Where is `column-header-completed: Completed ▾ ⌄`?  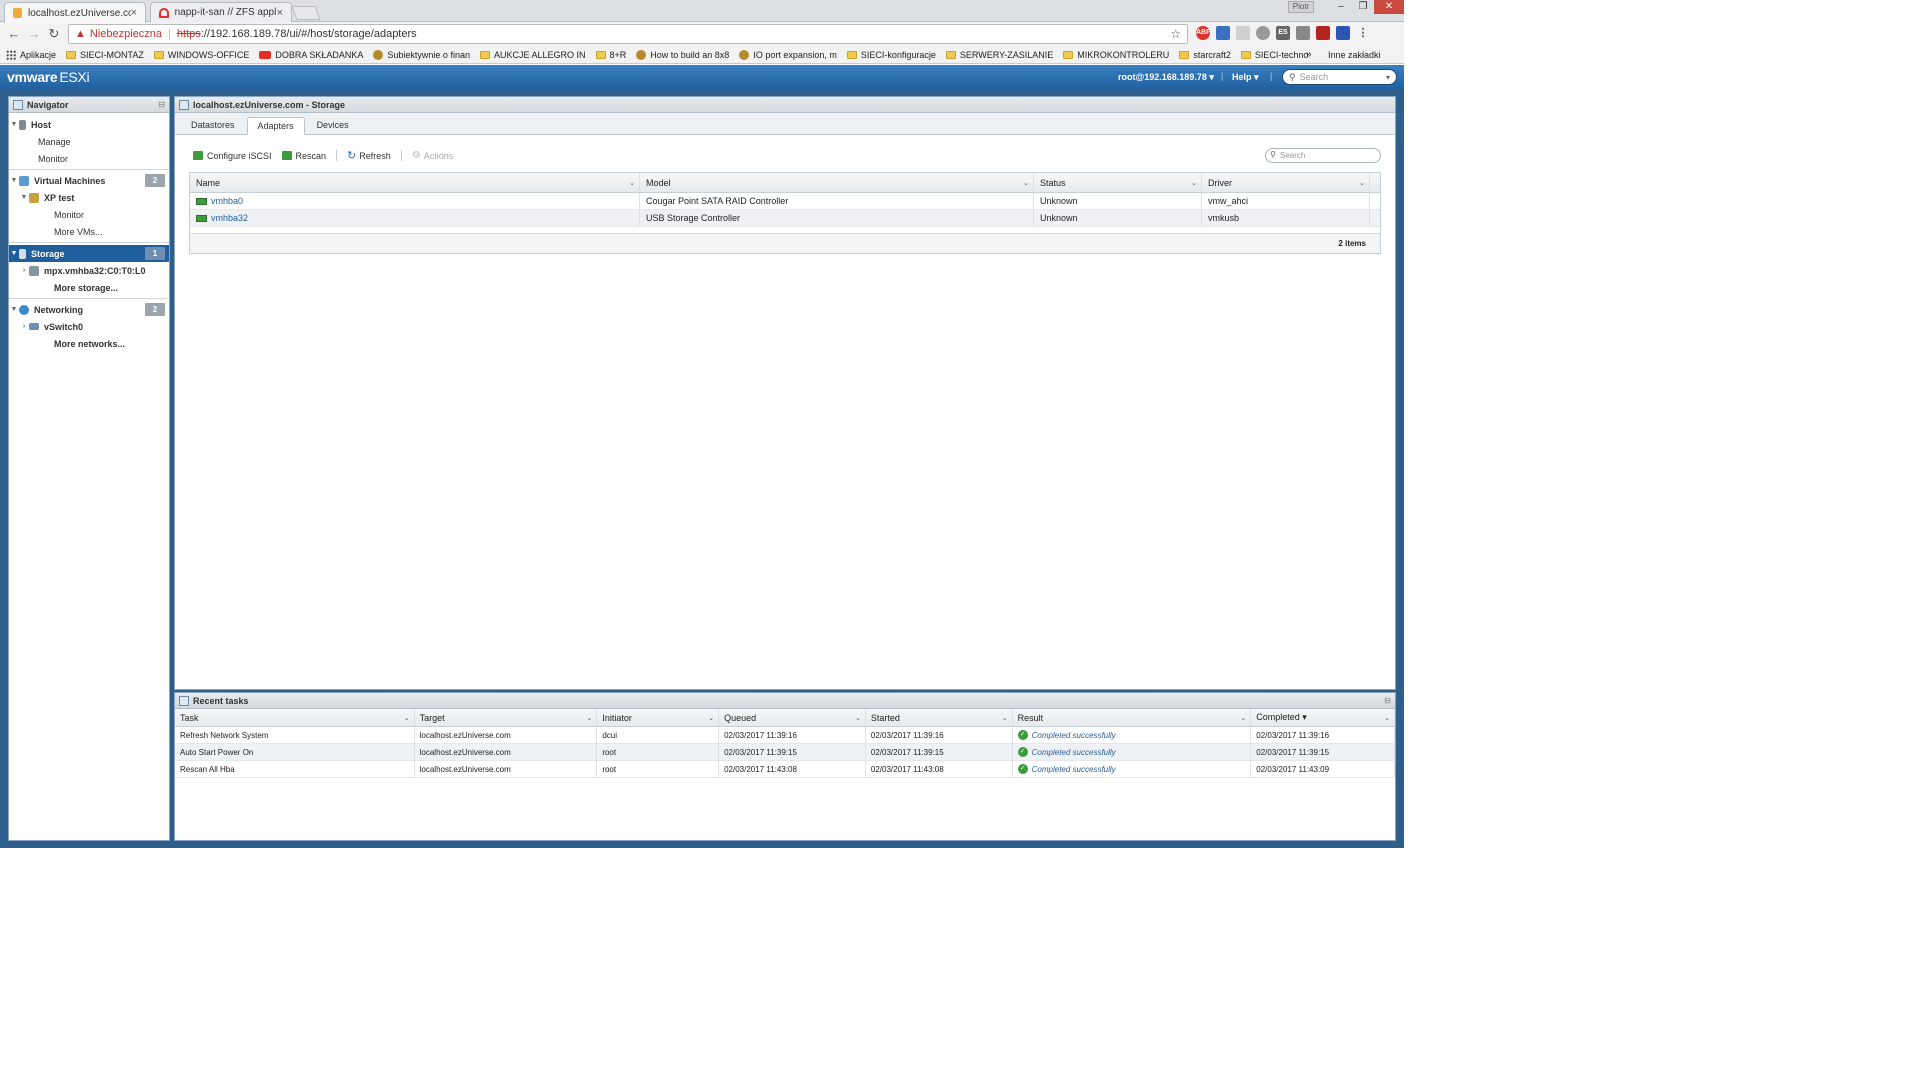
column-header-completed: Completed ▾ ⌄ is located at coordinates (1323, 717).